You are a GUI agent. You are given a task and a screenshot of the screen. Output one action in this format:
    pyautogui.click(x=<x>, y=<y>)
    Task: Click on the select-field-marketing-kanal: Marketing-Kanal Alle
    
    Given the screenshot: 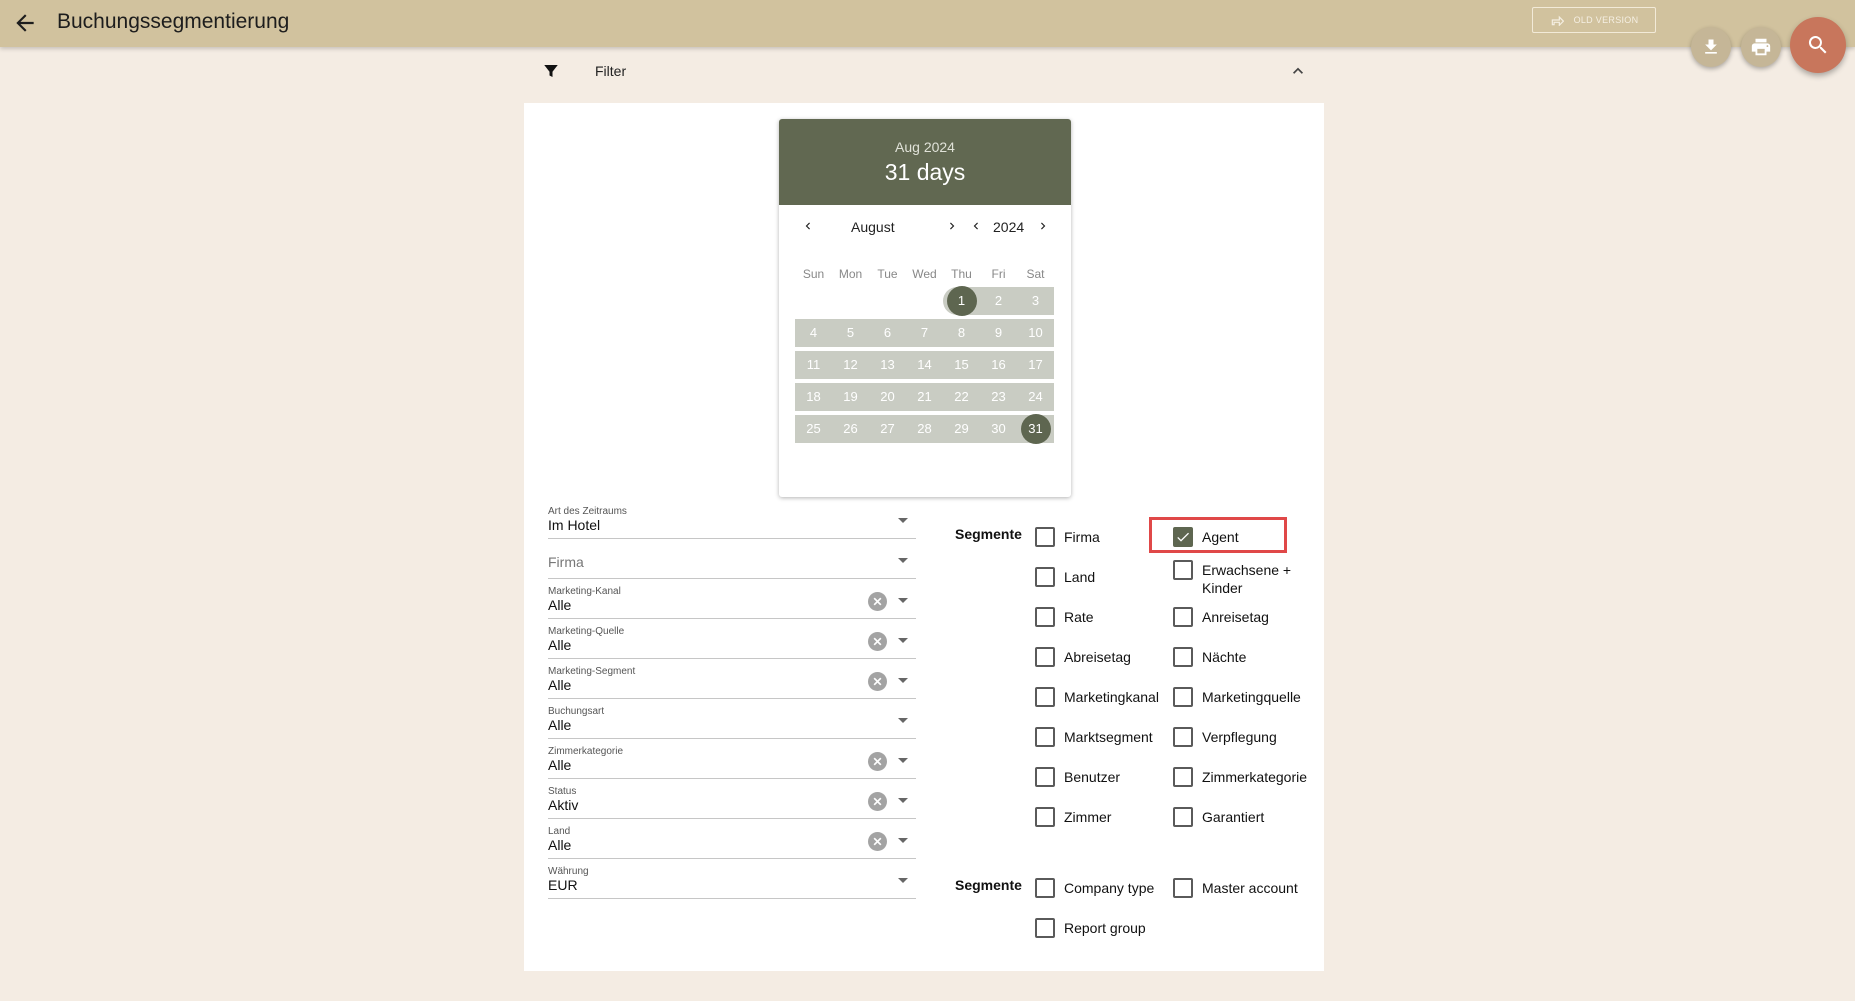 What is the action you would take?
    pyautogui.click(x=732, y=599)
    